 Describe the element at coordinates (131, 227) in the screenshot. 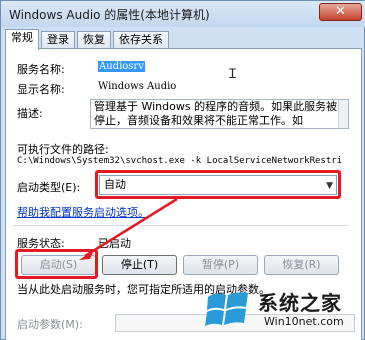

I see `arrow-shaft` at that location.